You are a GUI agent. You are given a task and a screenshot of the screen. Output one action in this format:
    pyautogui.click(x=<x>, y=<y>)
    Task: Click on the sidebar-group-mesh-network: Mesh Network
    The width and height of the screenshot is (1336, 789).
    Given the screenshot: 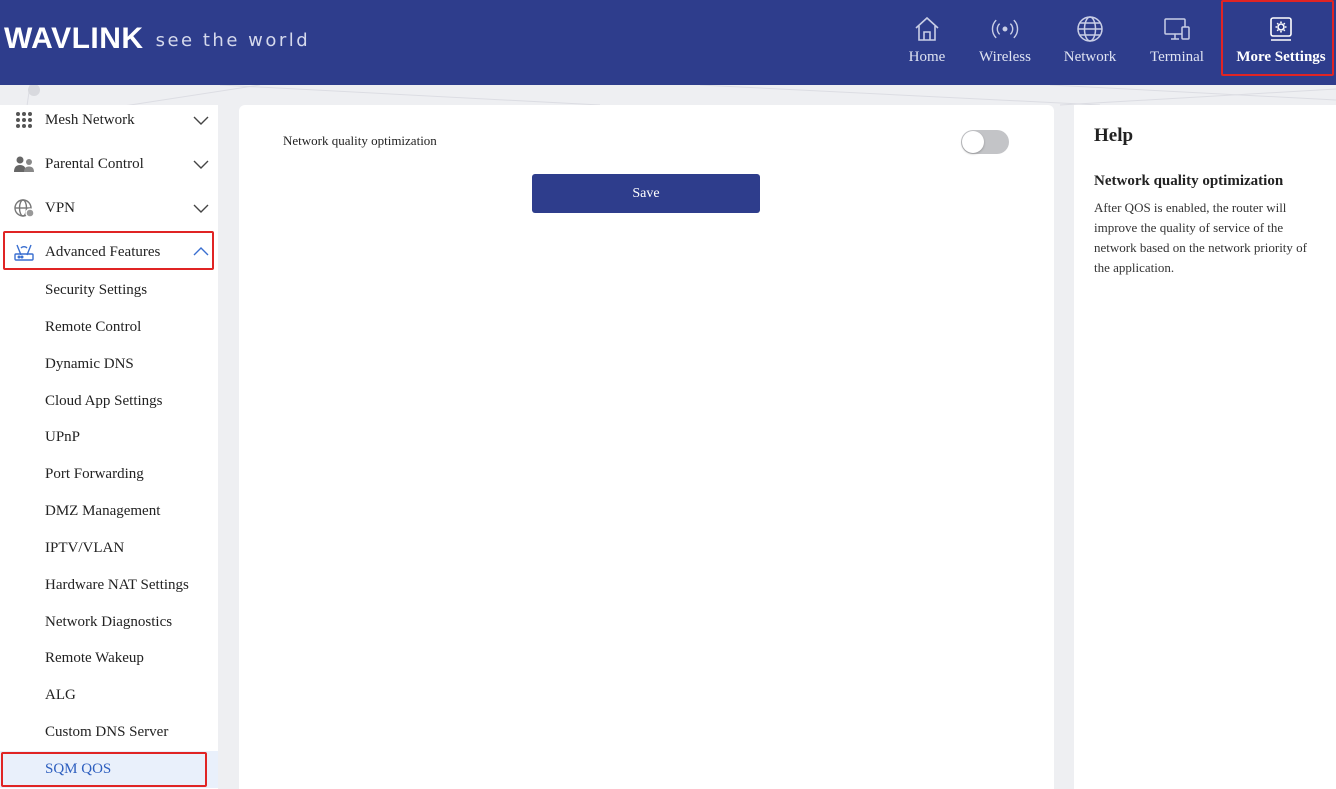 What is the action you would take?
    pyautogui.click(x=109, y=120)
    